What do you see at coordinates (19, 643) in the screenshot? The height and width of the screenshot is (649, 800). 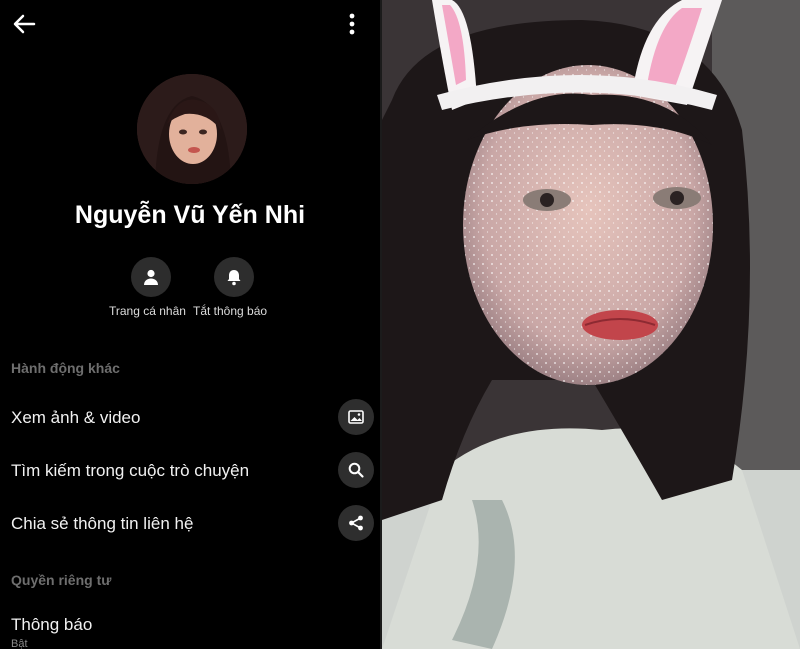 I see `notifications-status: Bật` at bounding box center [19, 643].